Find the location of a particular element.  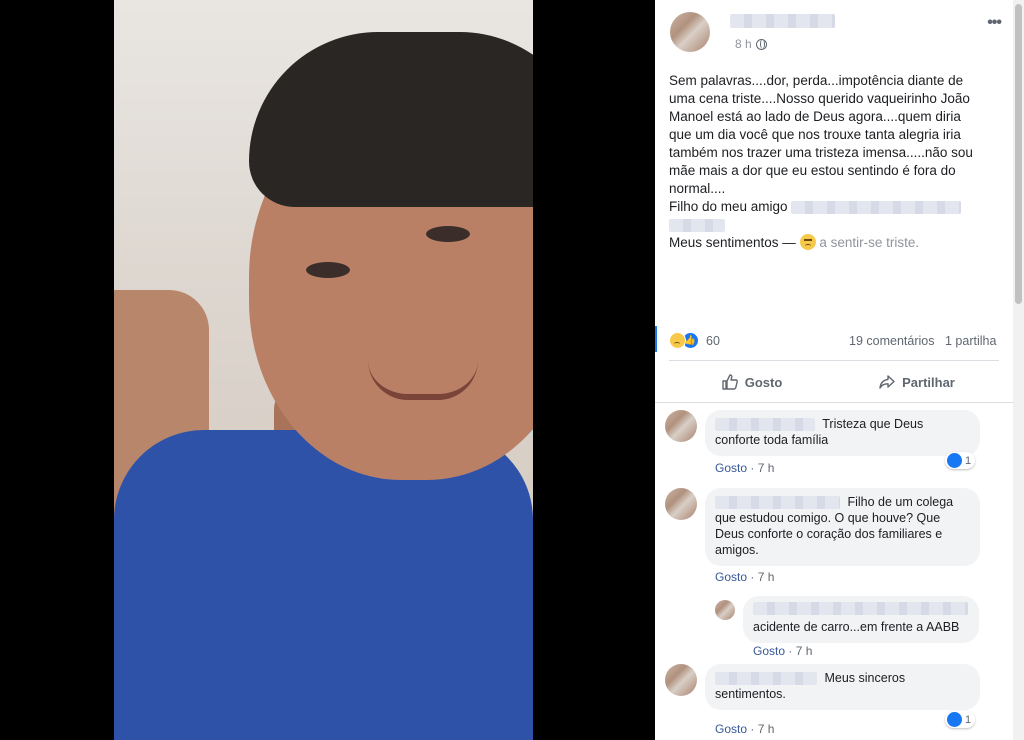

reaction-icons: 👍 is located at coordinates (684, 340).